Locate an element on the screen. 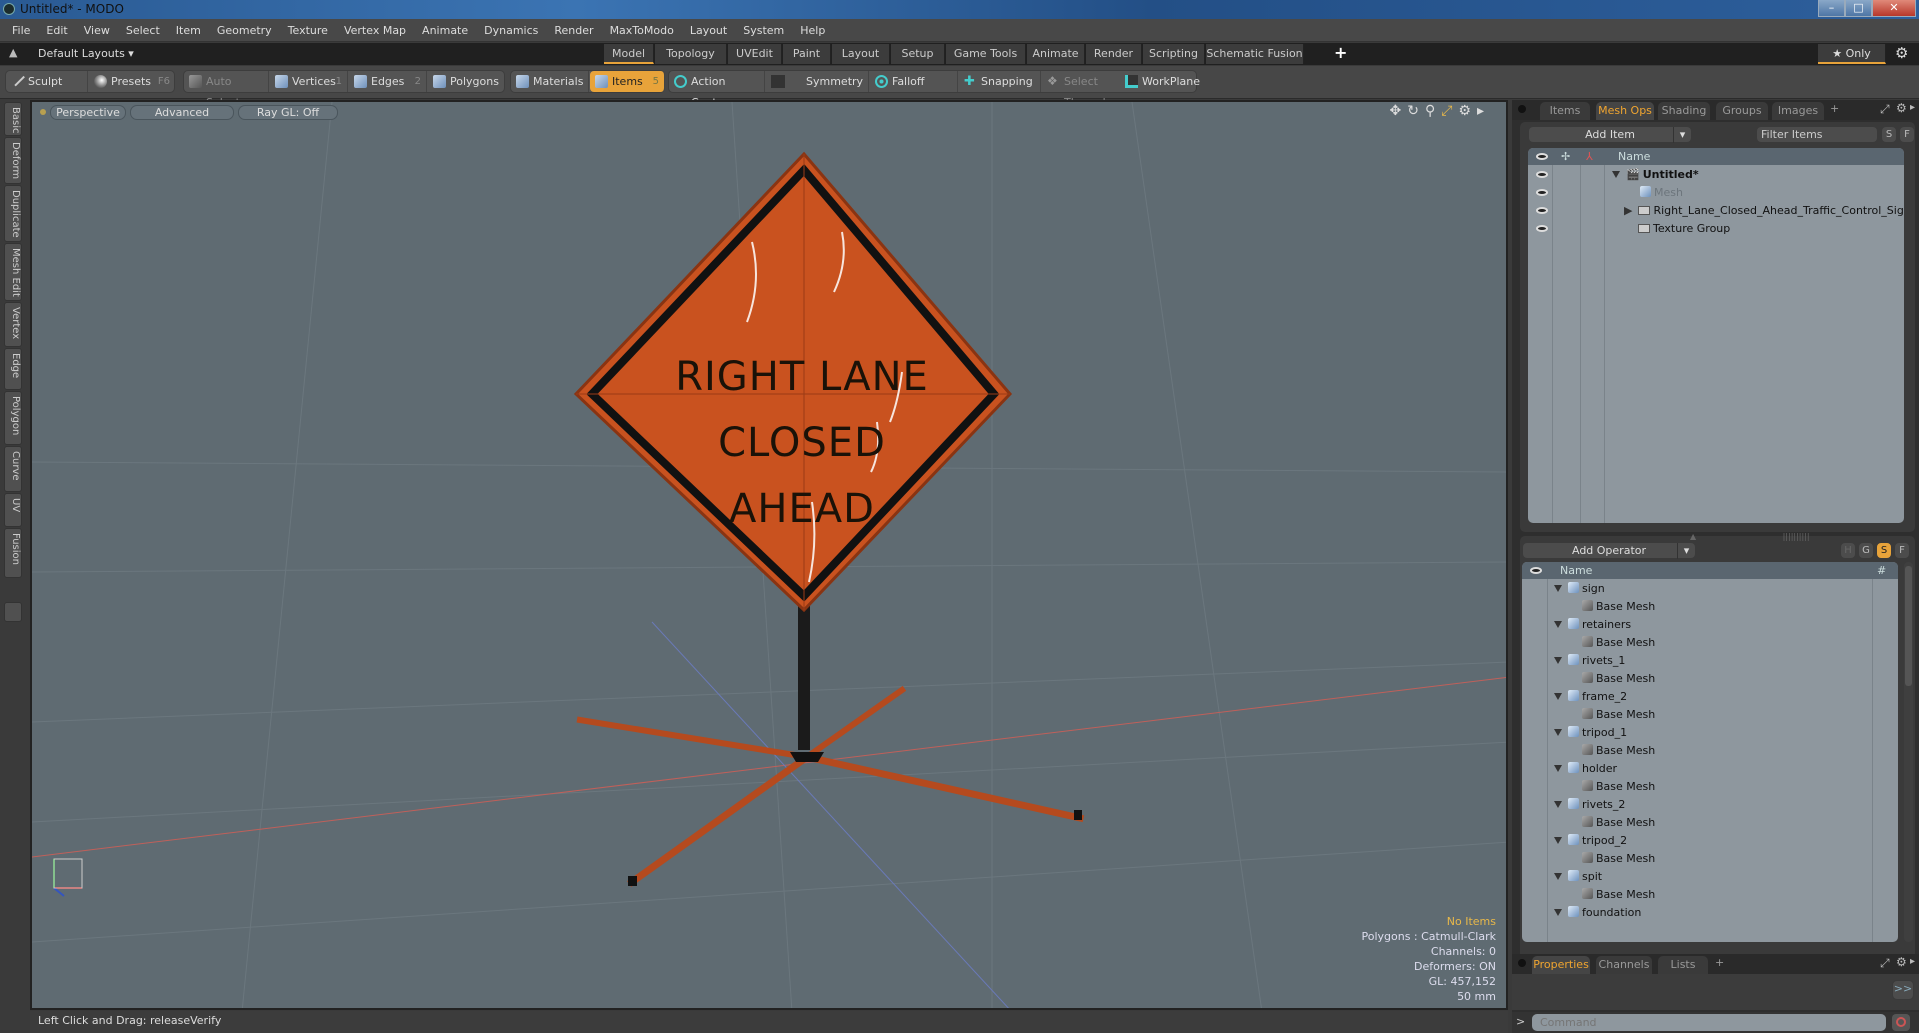 The width and height of the screenshot is (1919, 1033). menu-help: Help is located at coordinates (812, 30).